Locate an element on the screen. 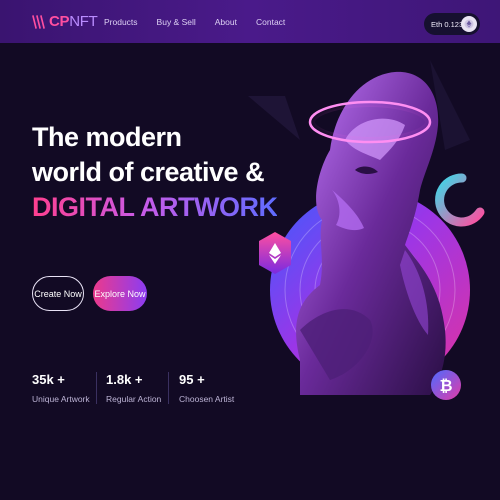 This screenshot has width=500, height=500. stat-item: 1.8k + Regular Action is located at coordinates (133, 388).